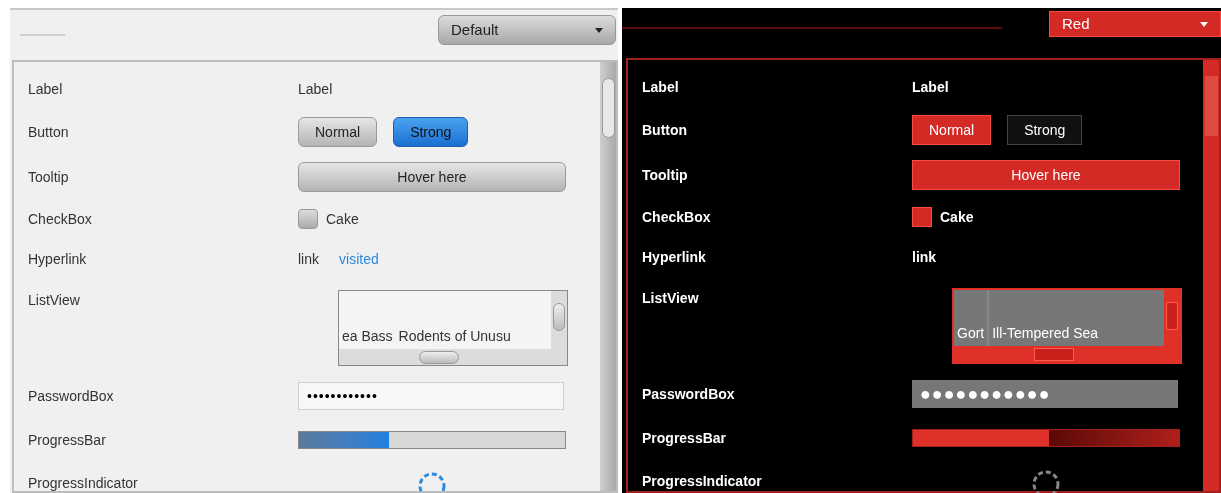 The image size is (1221, 493). I want to click on theme-dropdown: Red, so click(1135, 24).